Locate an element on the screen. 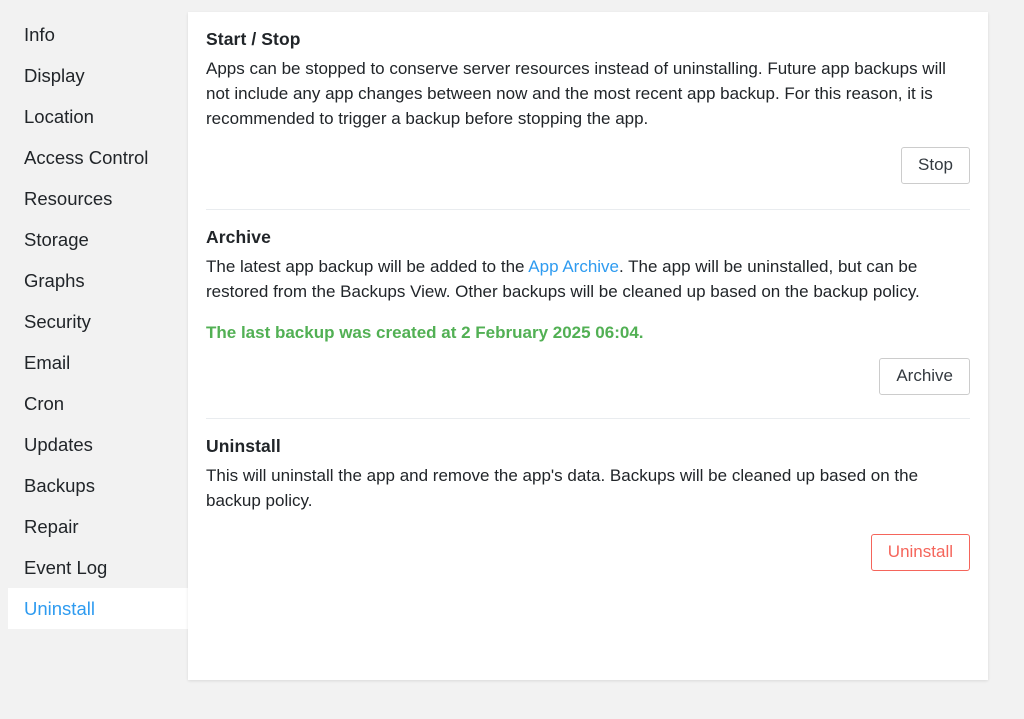 This screenshot has height=719, width=1024. section-title-uninstall: Uninstall is located at coordinates (243, 446).